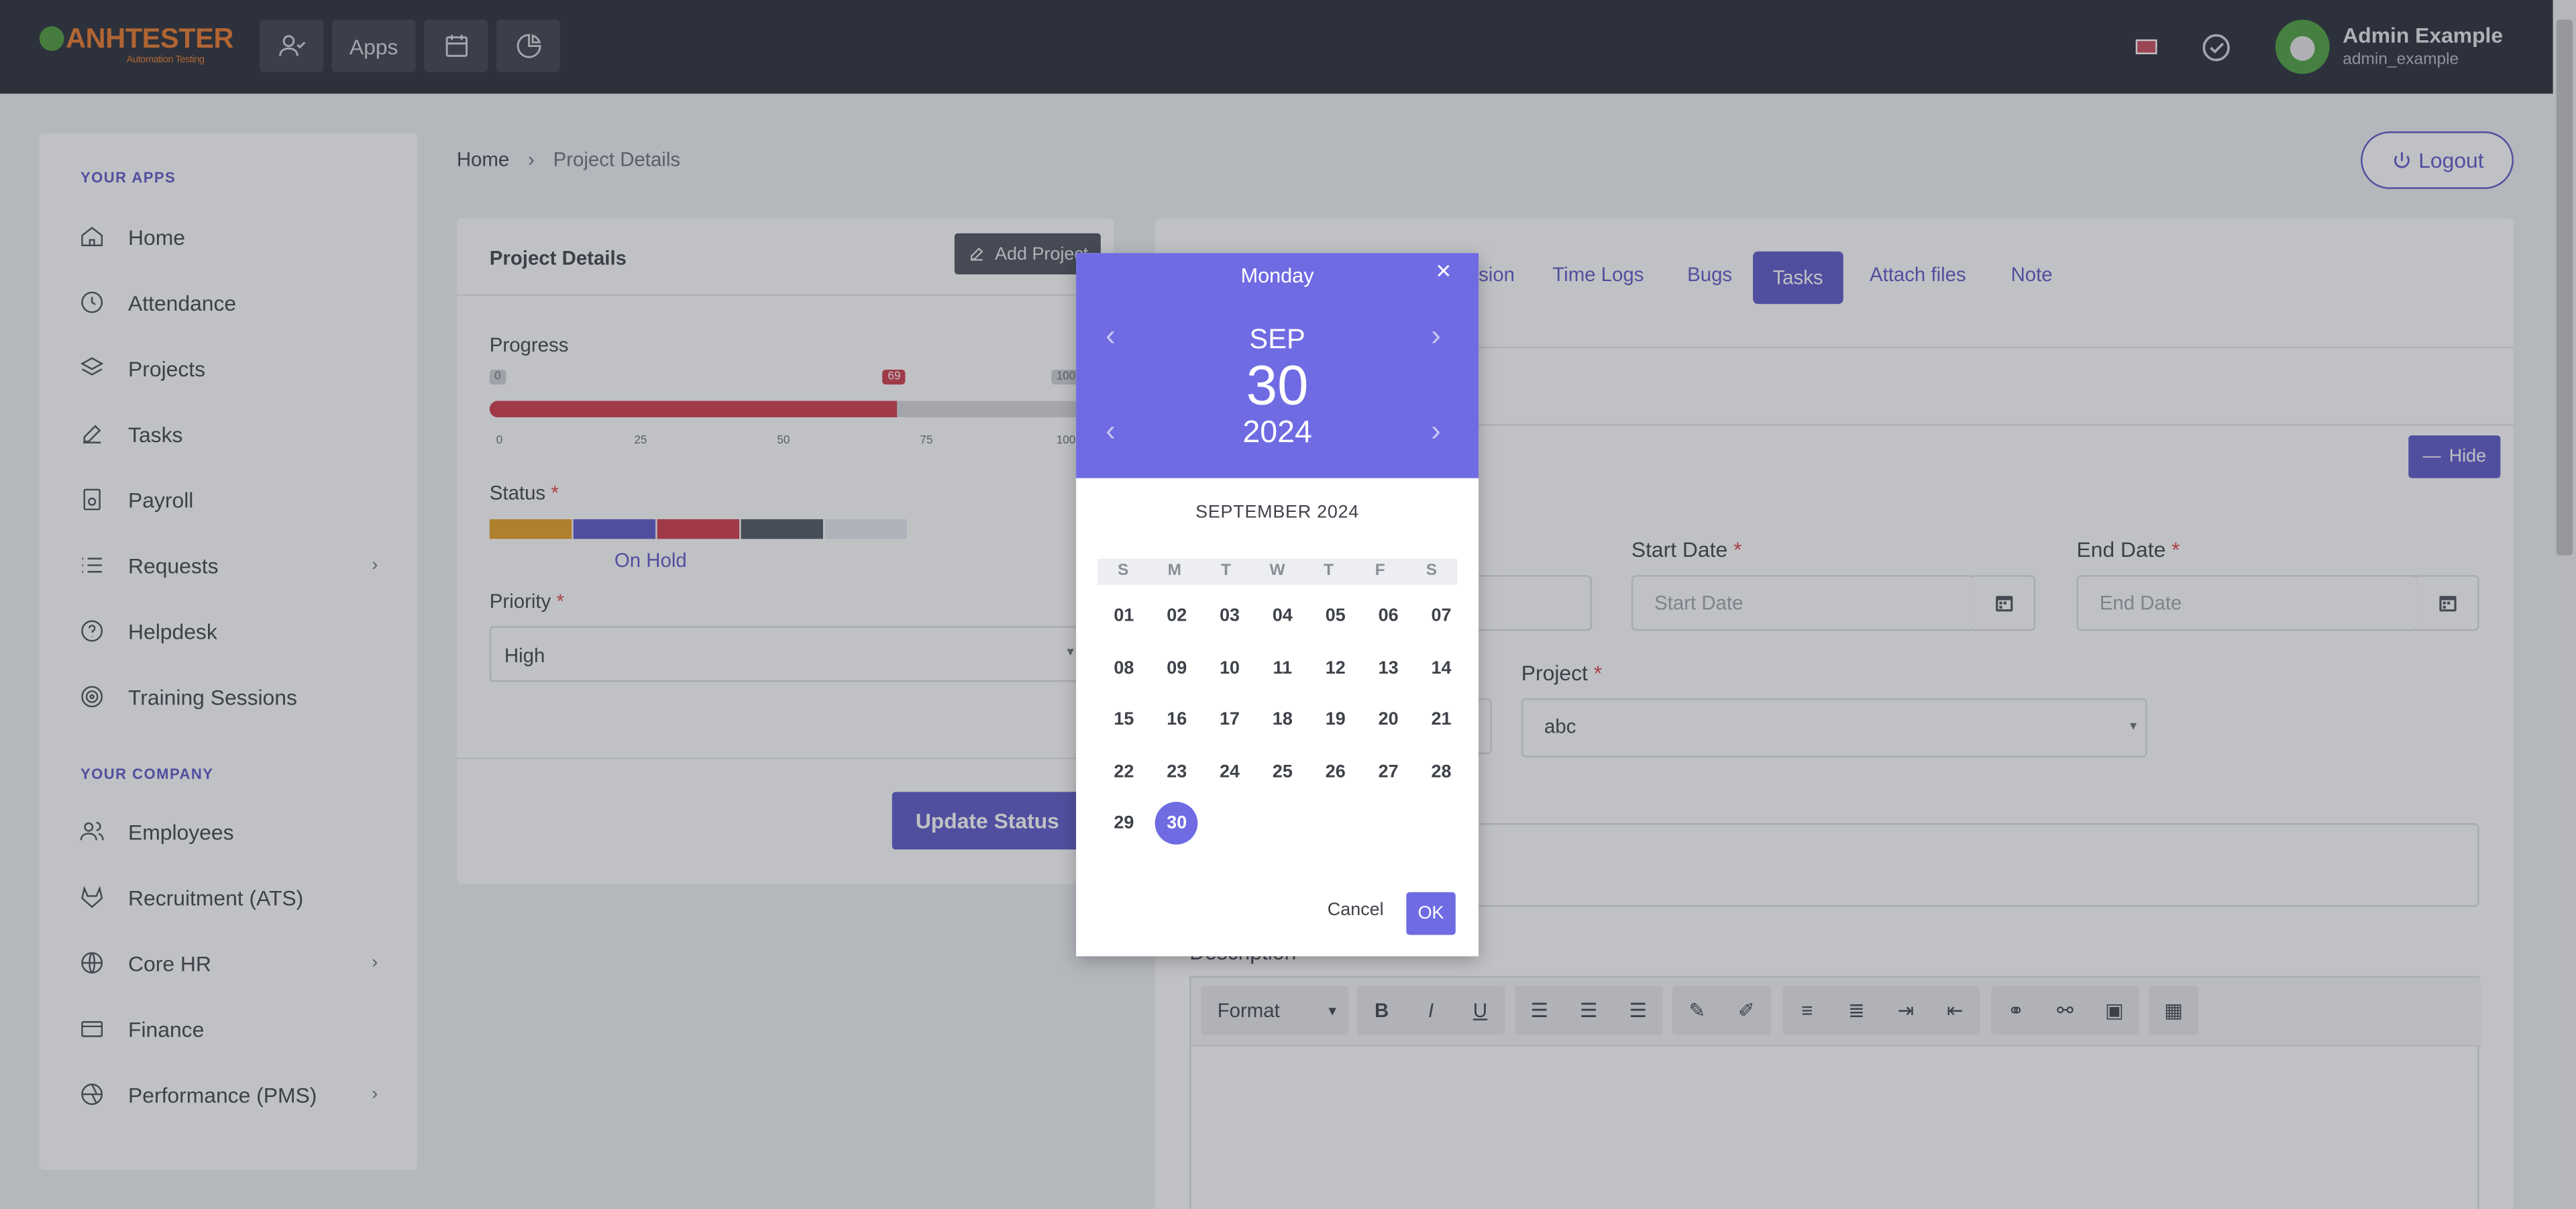  Describe the element at coordinates (1335, 719) in the screenshot. I see `calendar-day: 19` at that location.